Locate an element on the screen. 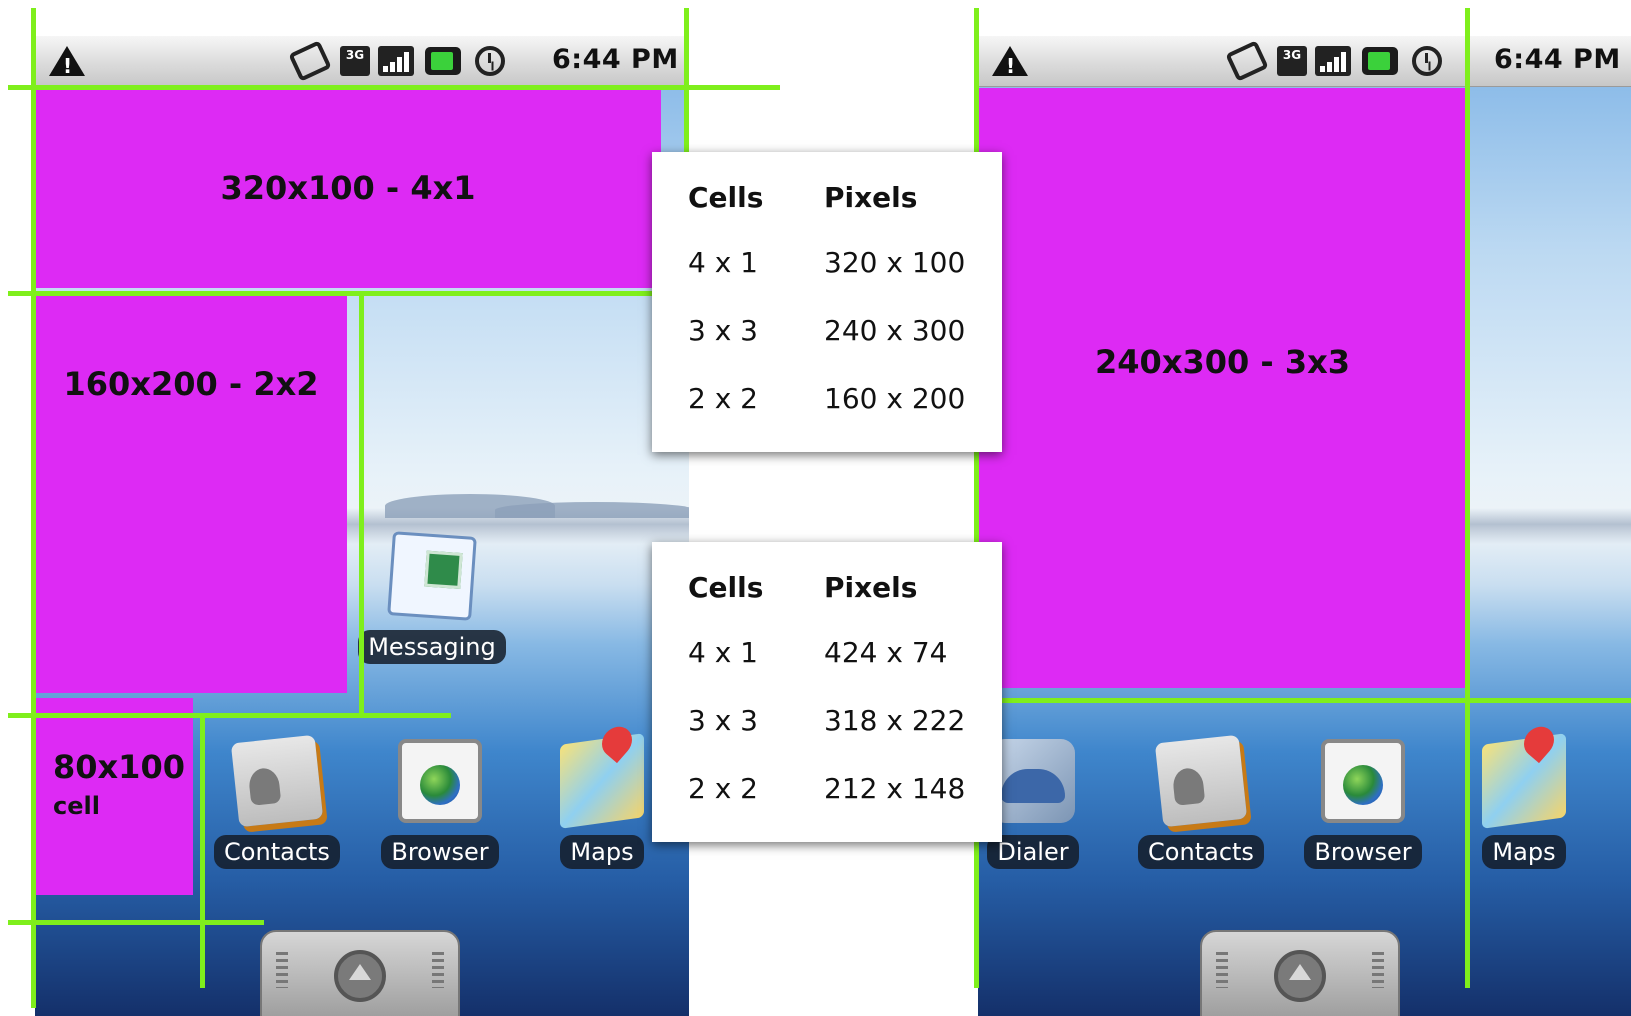 This screenshot has width=1631, height=1016. table-cell: 320 x 100 is located at coordinates (895, 262).